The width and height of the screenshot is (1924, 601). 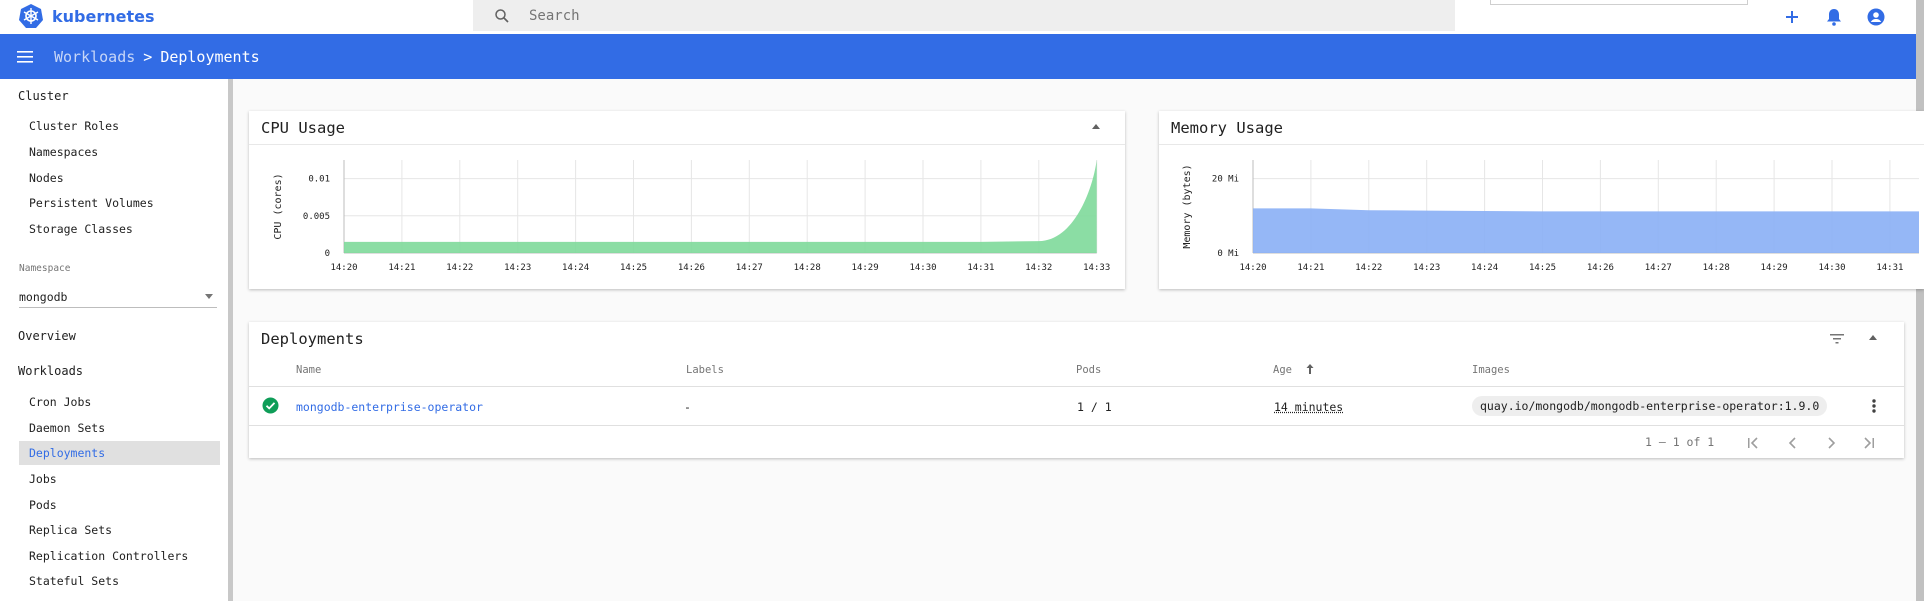 What do you see at coordinates (119, 178) in the screenshot?
I see `sidebar-item-nodes: Nodes` at bounding box center [119, 178].